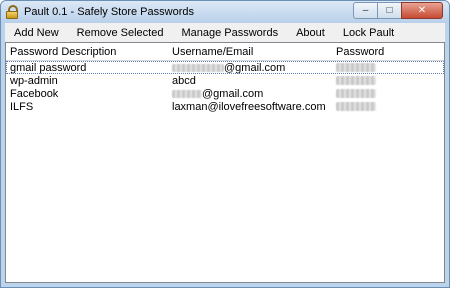  What do you see at coordinates (389, 10) in the screenshot?
I see `maximize-button: □` at bounding box center [389, 10].